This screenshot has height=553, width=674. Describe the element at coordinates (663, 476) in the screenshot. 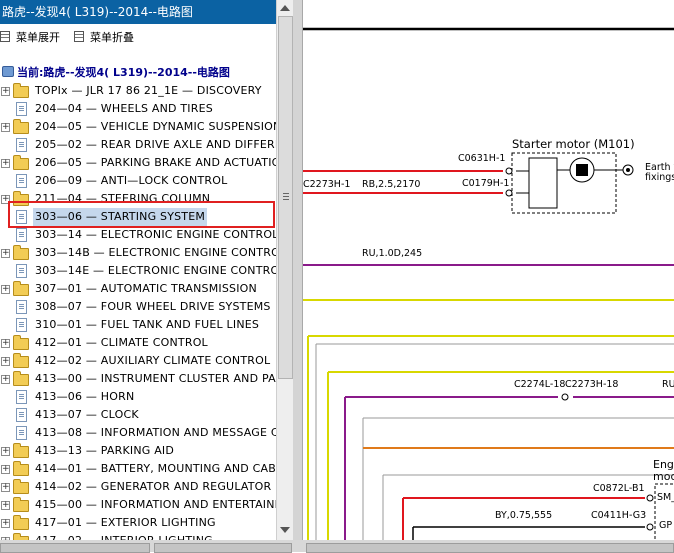

I see `module-label: mod` at that location.